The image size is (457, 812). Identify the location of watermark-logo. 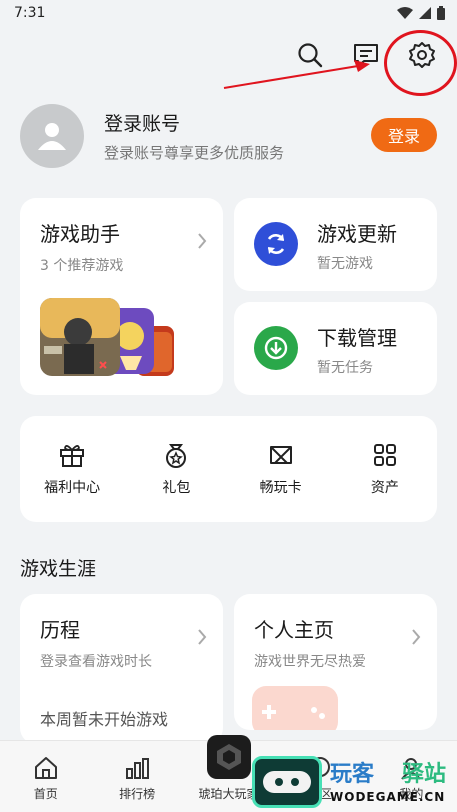
(287, 782).